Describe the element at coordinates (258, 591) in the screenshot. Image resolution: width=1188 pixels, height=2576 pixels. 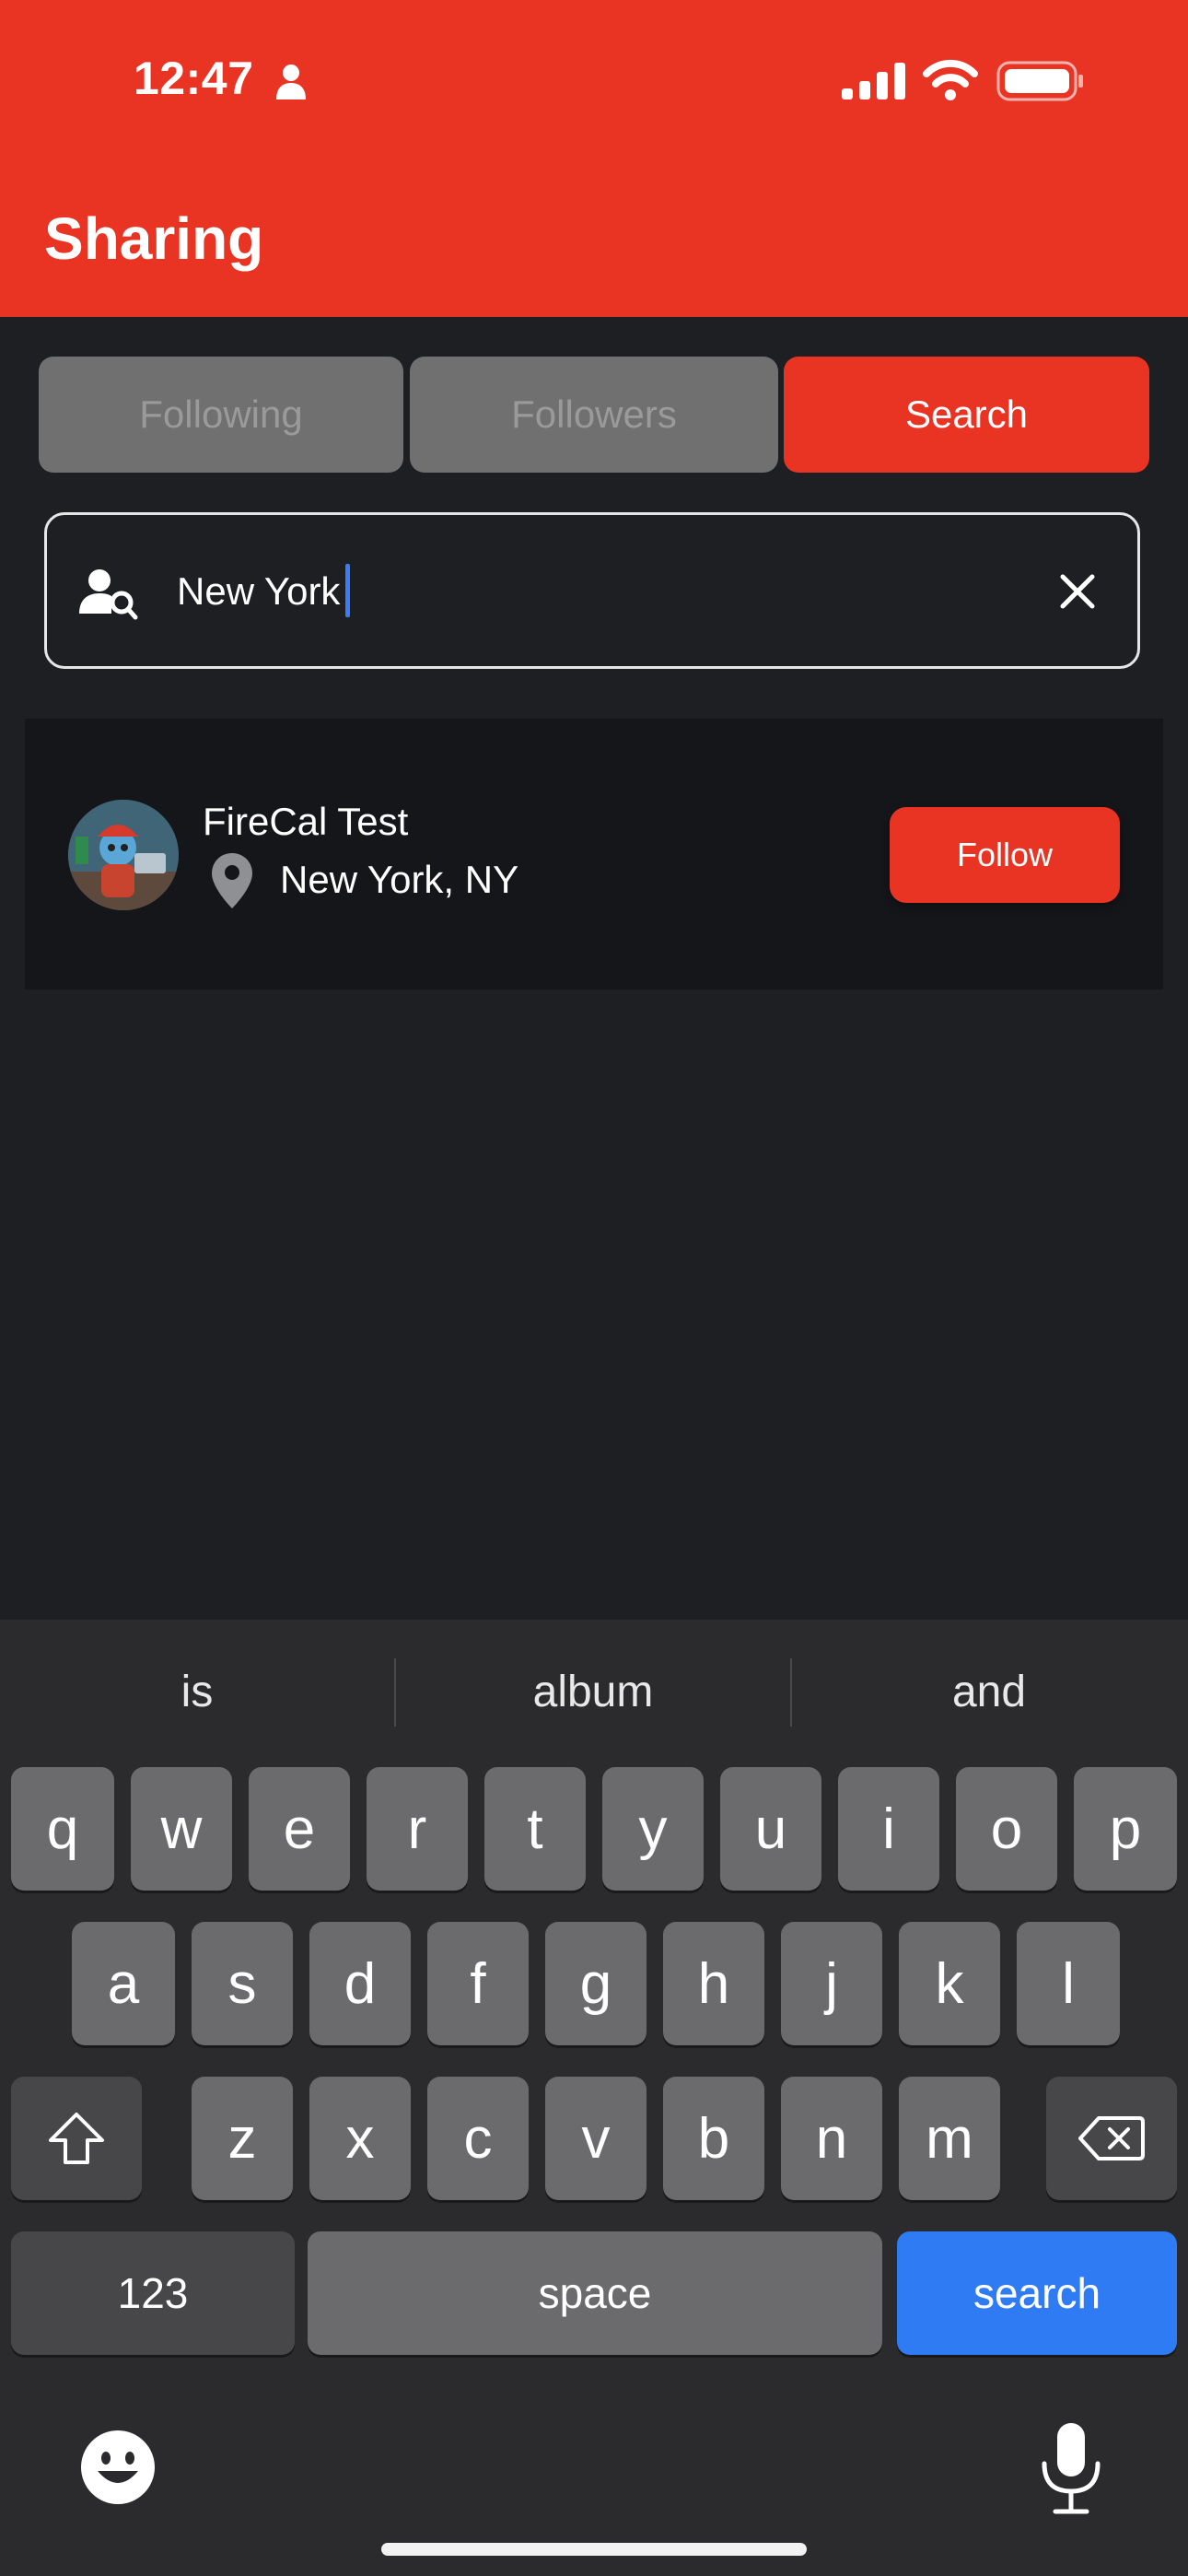
I see `search-input: New York` at that location.